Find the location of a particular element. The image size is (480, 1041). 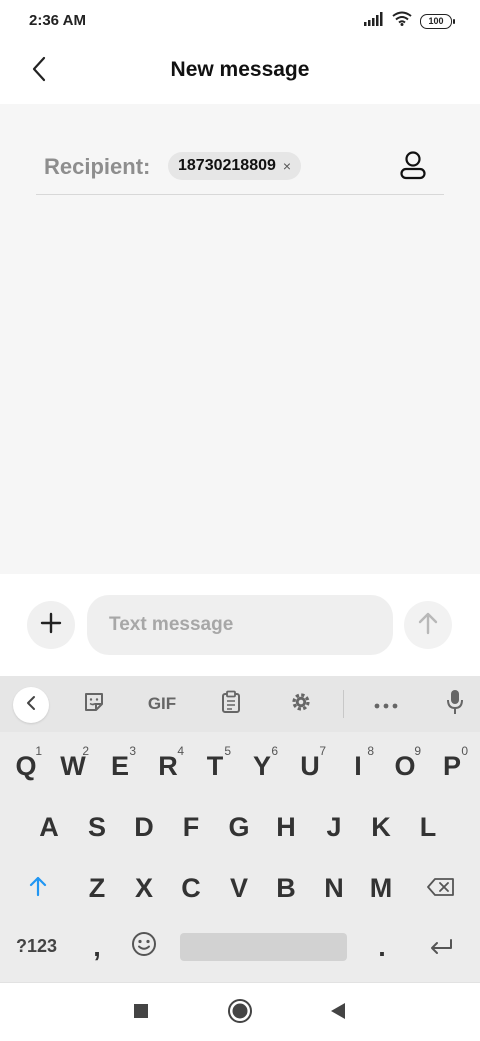

key-x: X is located at coordinates (144, 888).